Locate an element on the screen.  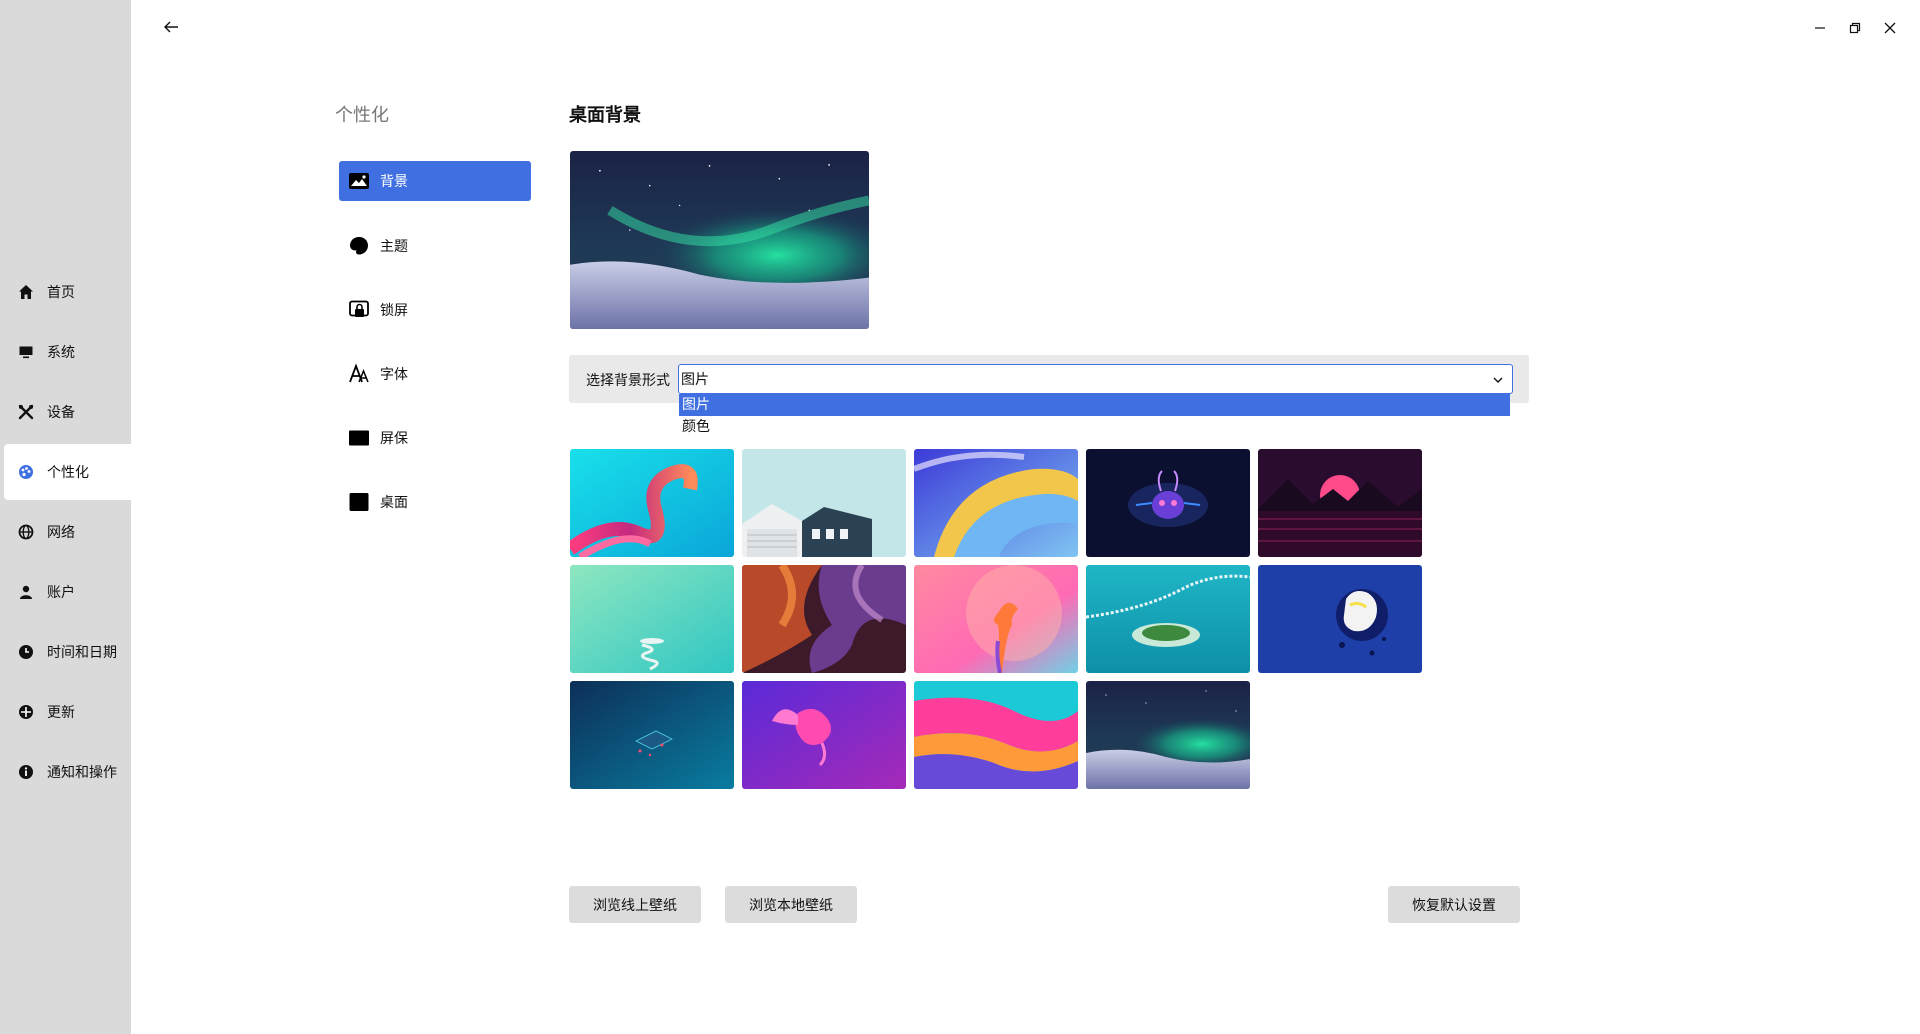
background-mode-dropdown: 图片 颜色 is located at coordinates (1094, 417).